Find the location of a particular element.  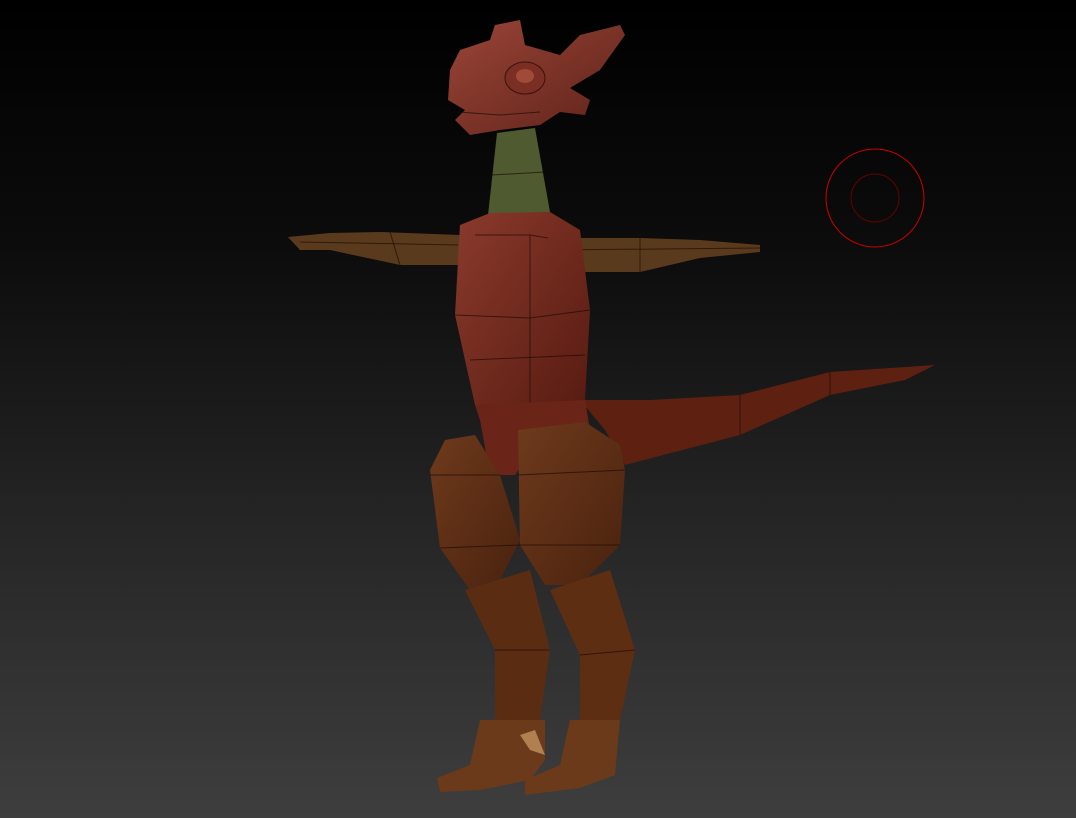

torso is located at coordinates (522, 316).